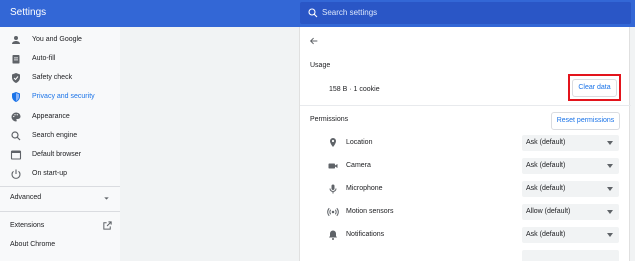 Image resolution: width=635 pixels, height=261 pixels. Describe the element at coordinates (364, 188) in the screenshot. I see `permission-label: Microphone` at that location.